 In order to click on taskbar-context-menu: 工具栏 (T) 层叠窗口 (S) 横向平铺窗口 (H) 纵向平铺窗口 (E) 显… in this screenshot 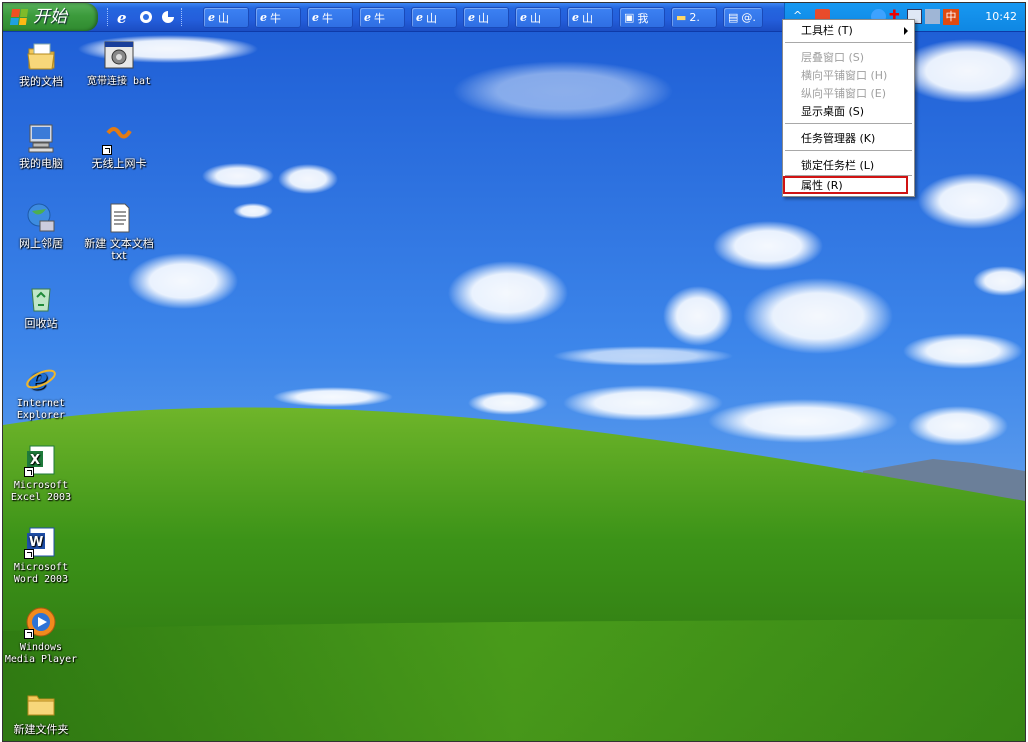, I will do `click(848, 108)`.